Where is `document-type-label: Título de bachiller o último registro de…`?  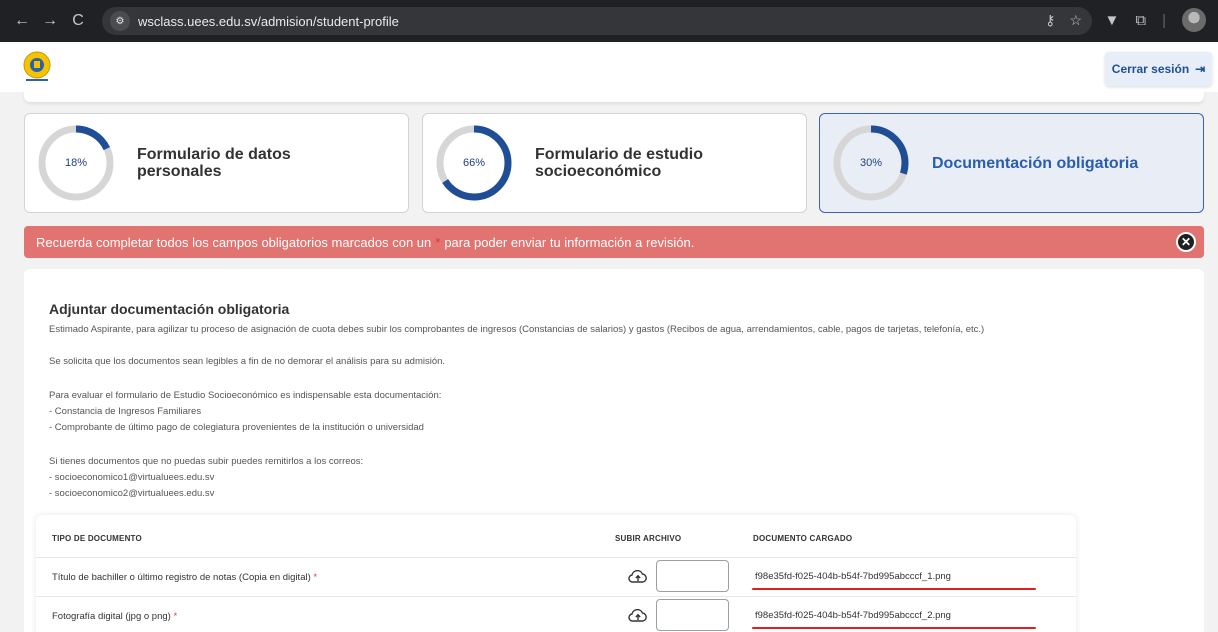 document-type-label: Título de bachiller o último registro de… is located at coordinates (181, 577).